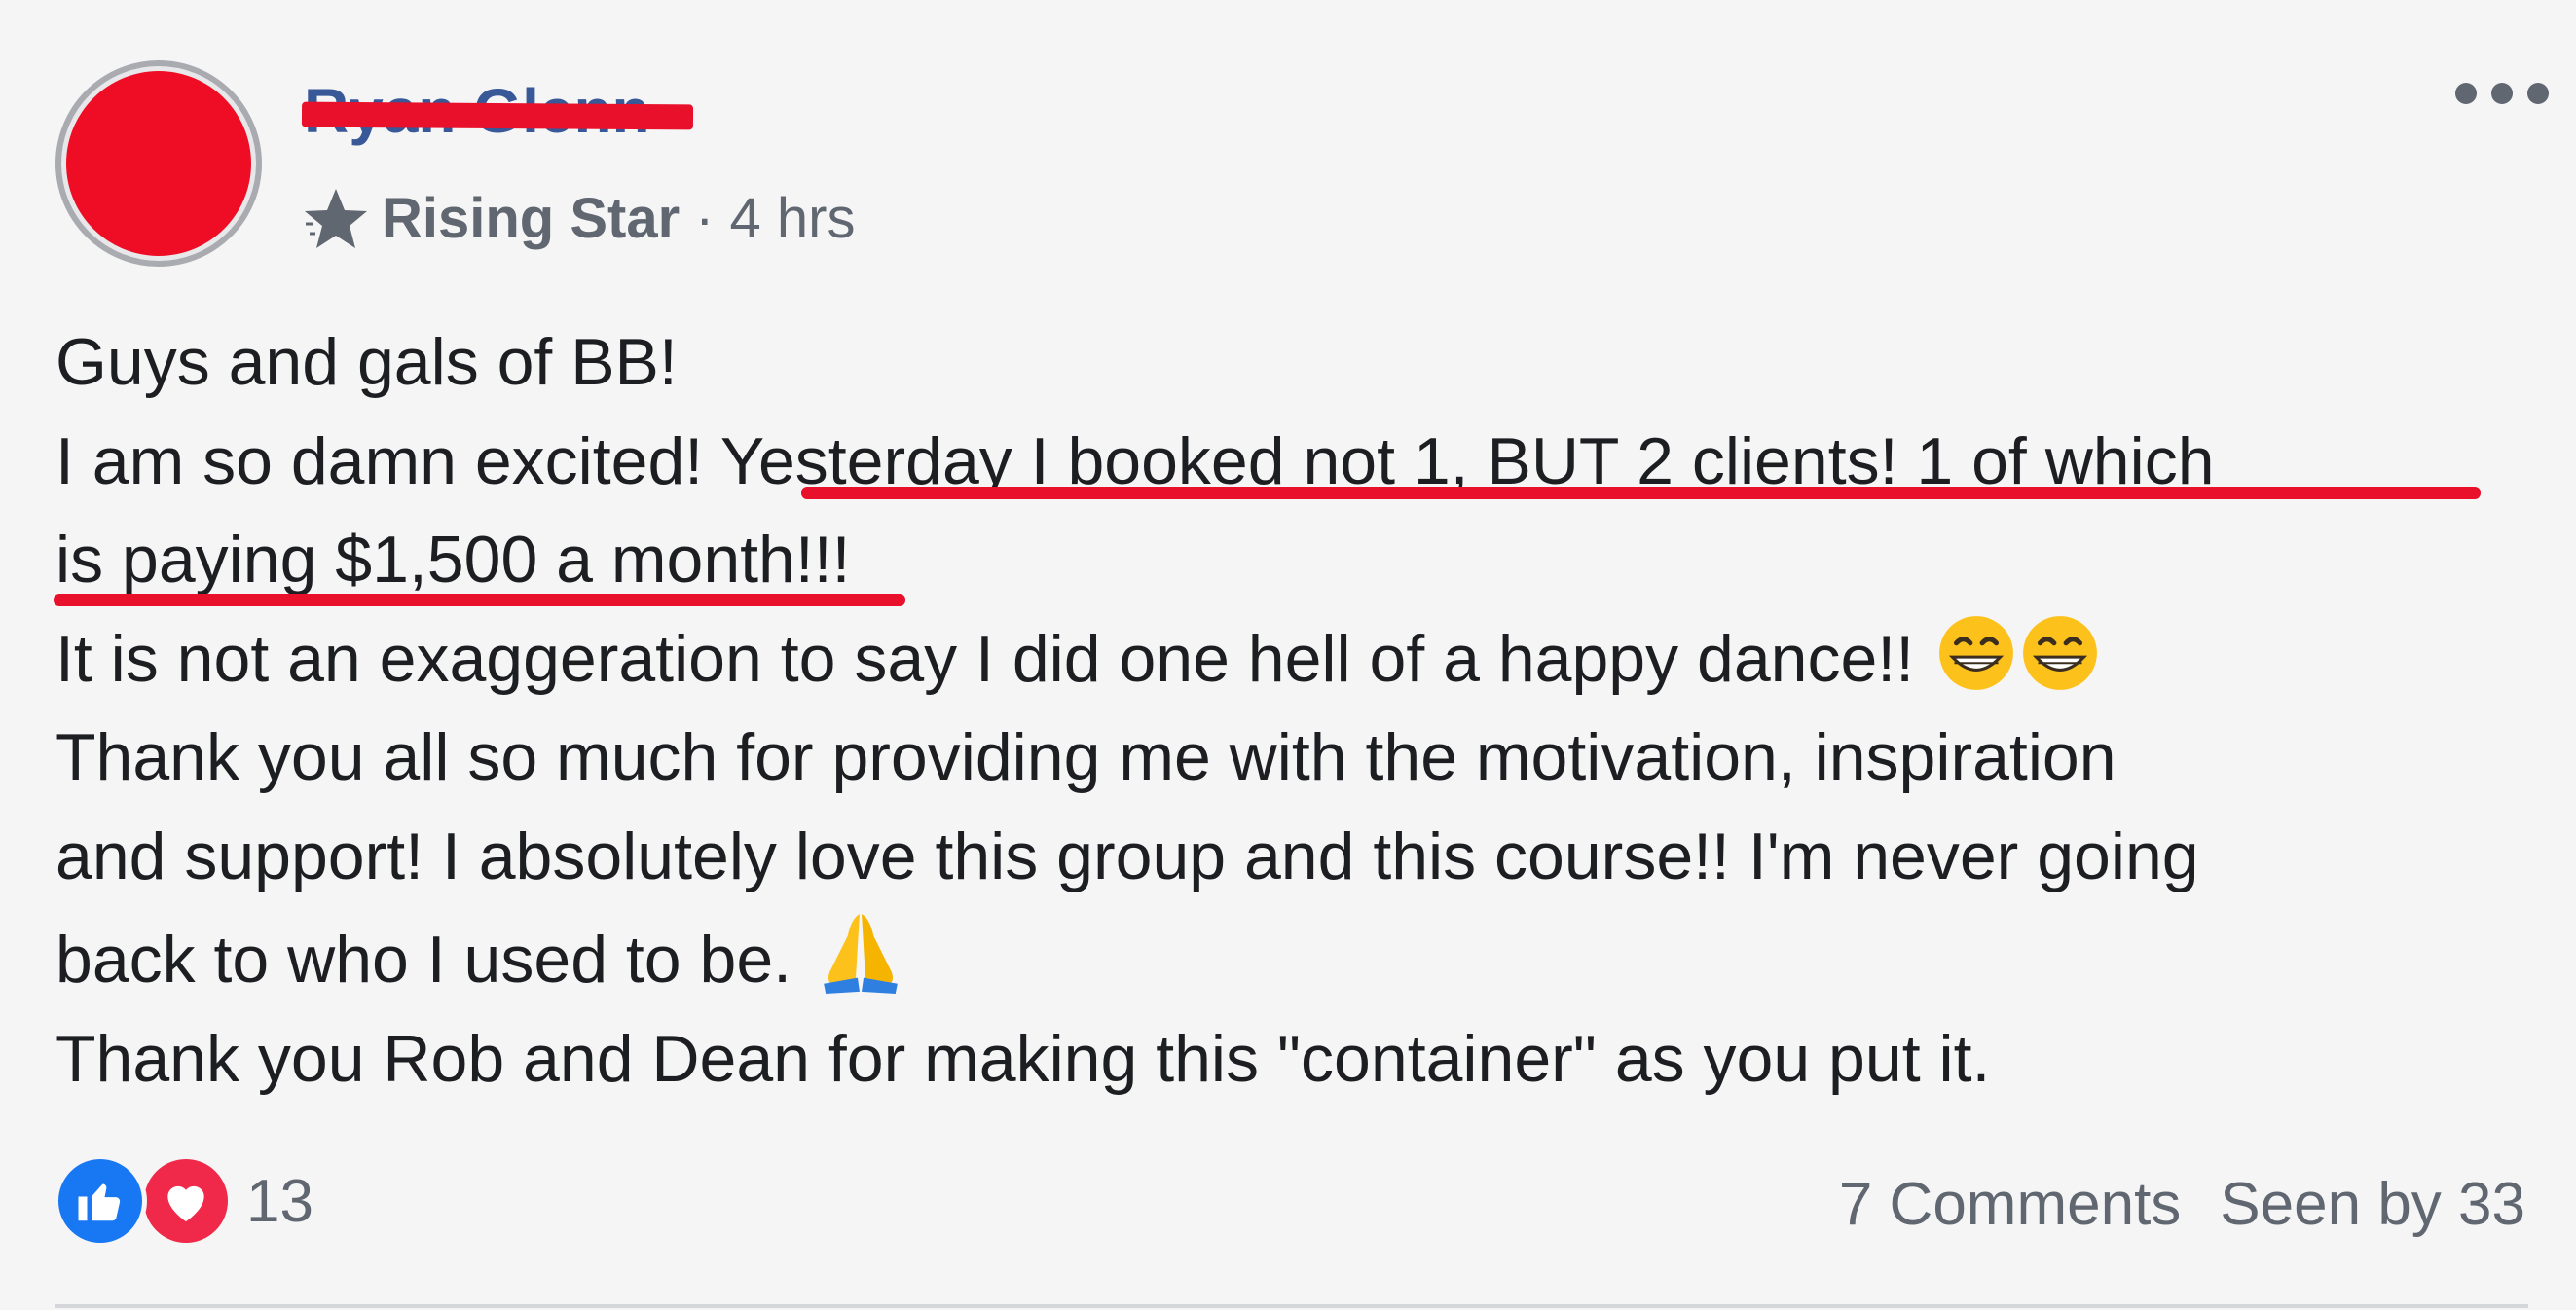 This screenshot has width=2576, height=1310. I want to click on love-icon, so click(186, 1201).